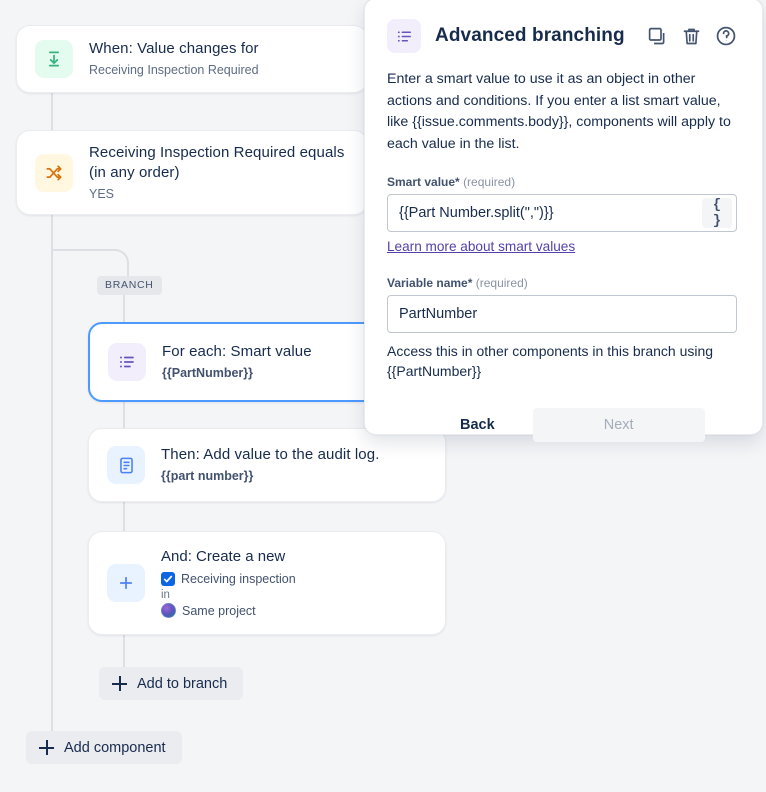 The width and height of the screenshot is (766, 792). I want to click on next-button: Next, so click(618, 425).